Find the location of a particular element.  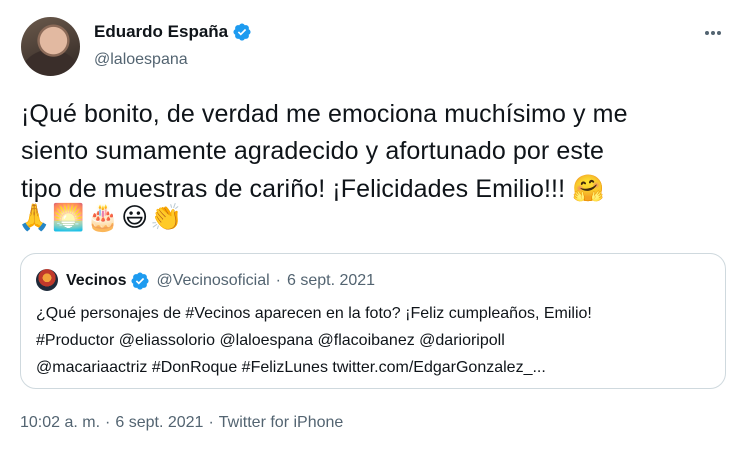

quote-header: Vecinos @Vecinosoficial · 6 sept. 2021 is located at coordinates (220, 281).